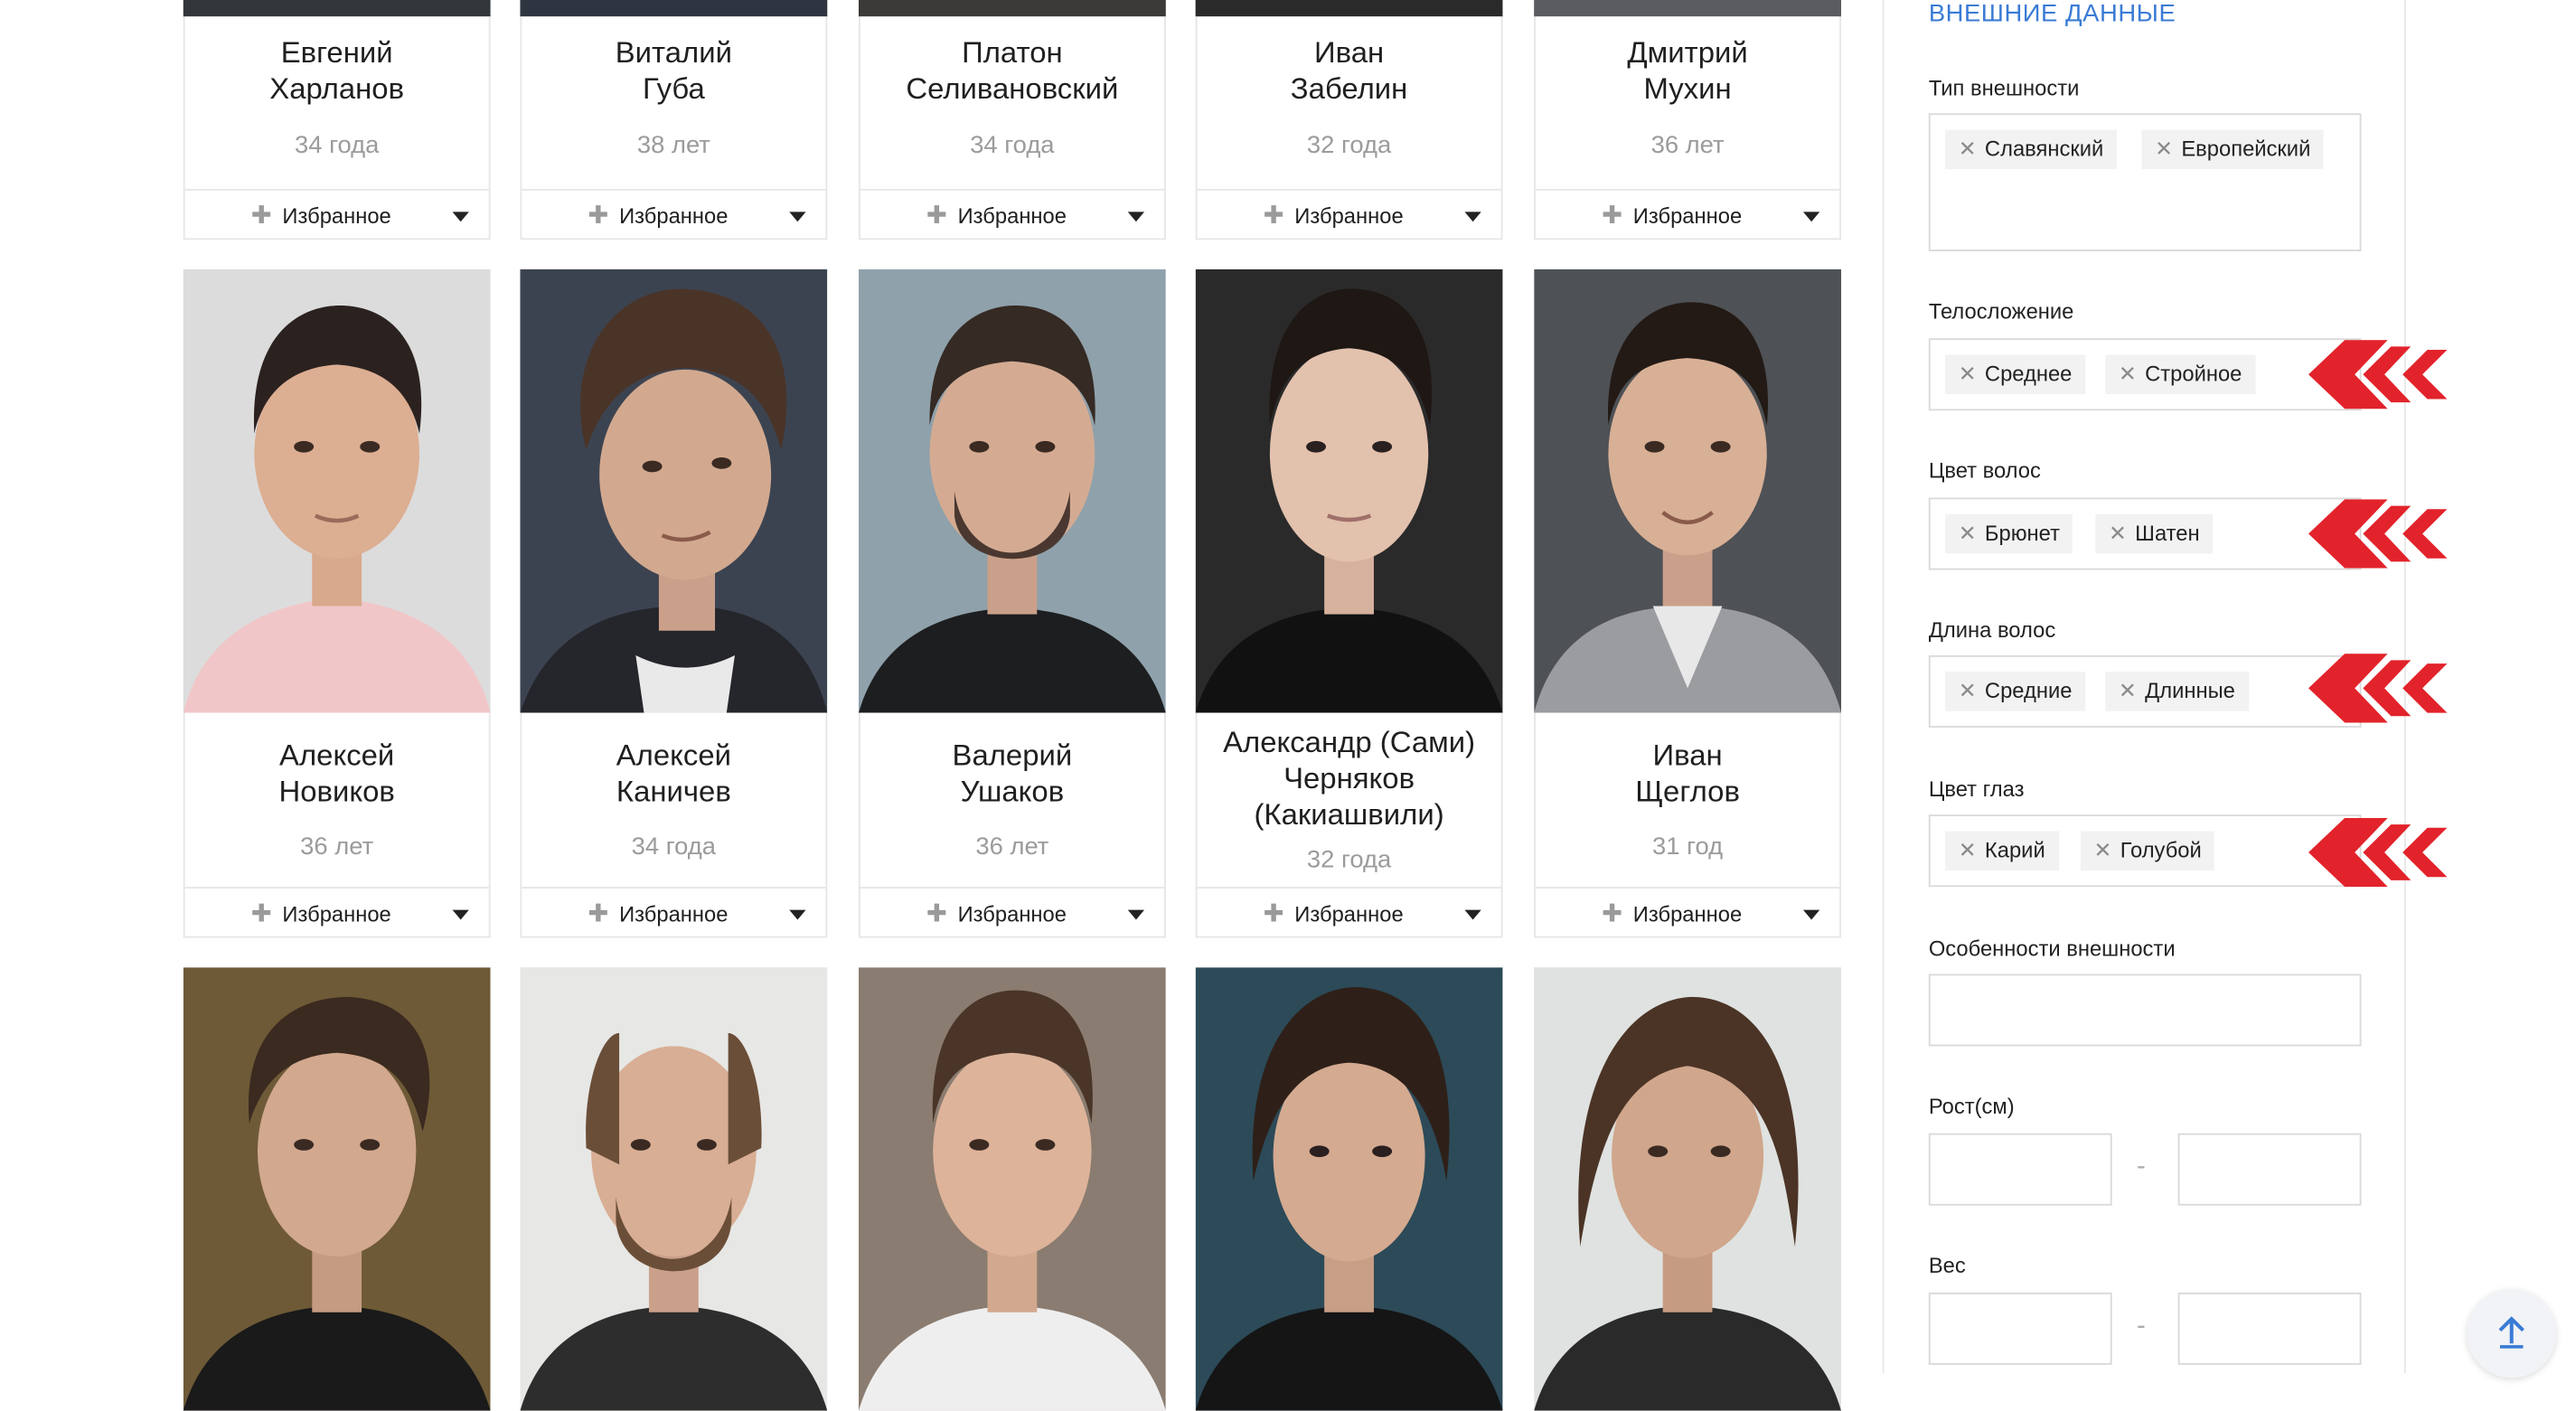 This screenshot has width=2576, height=1411. Describe the element at coordinates (337, 52) in the screenshot. I see `actor-first-name: Евгений` at that location.